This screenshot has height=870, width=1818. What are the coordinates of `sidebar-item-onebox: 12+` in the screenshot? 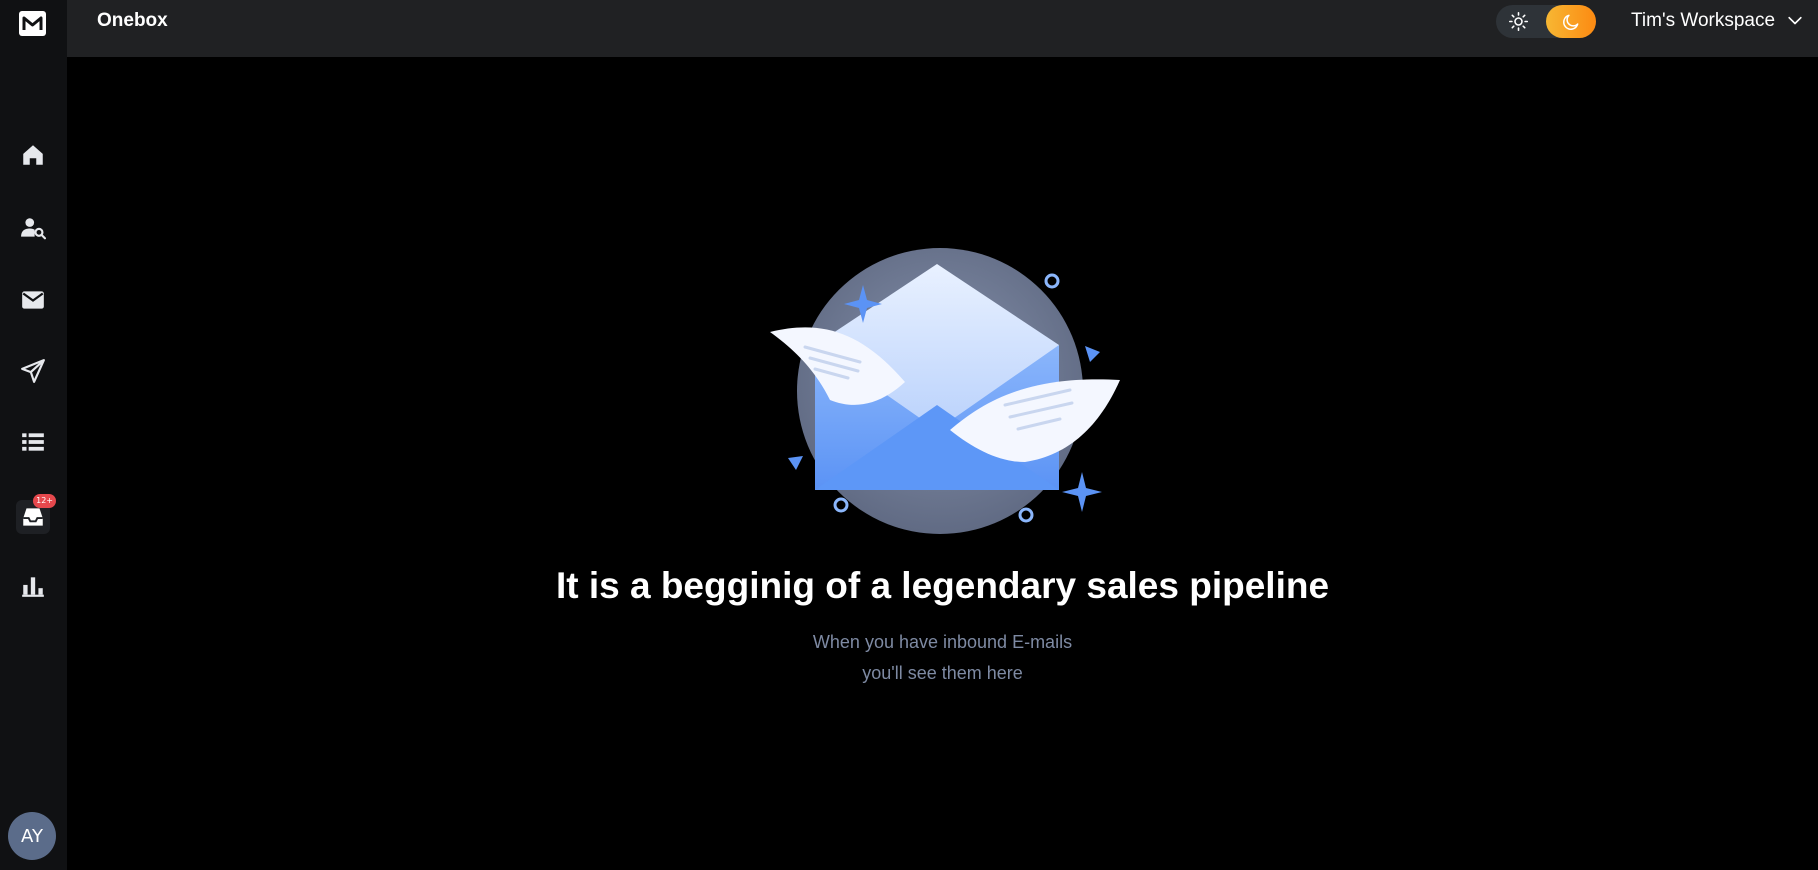 It's located at (36, 514).